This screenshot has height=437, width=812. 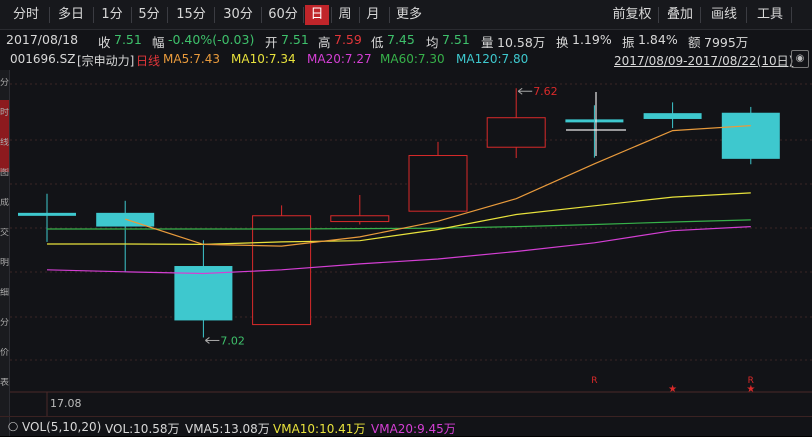 What do you see at coordinates (319, 429) in the screenshot?
I see `vma10-value: VMA10:10.41万` at bounding box center [319, 429].